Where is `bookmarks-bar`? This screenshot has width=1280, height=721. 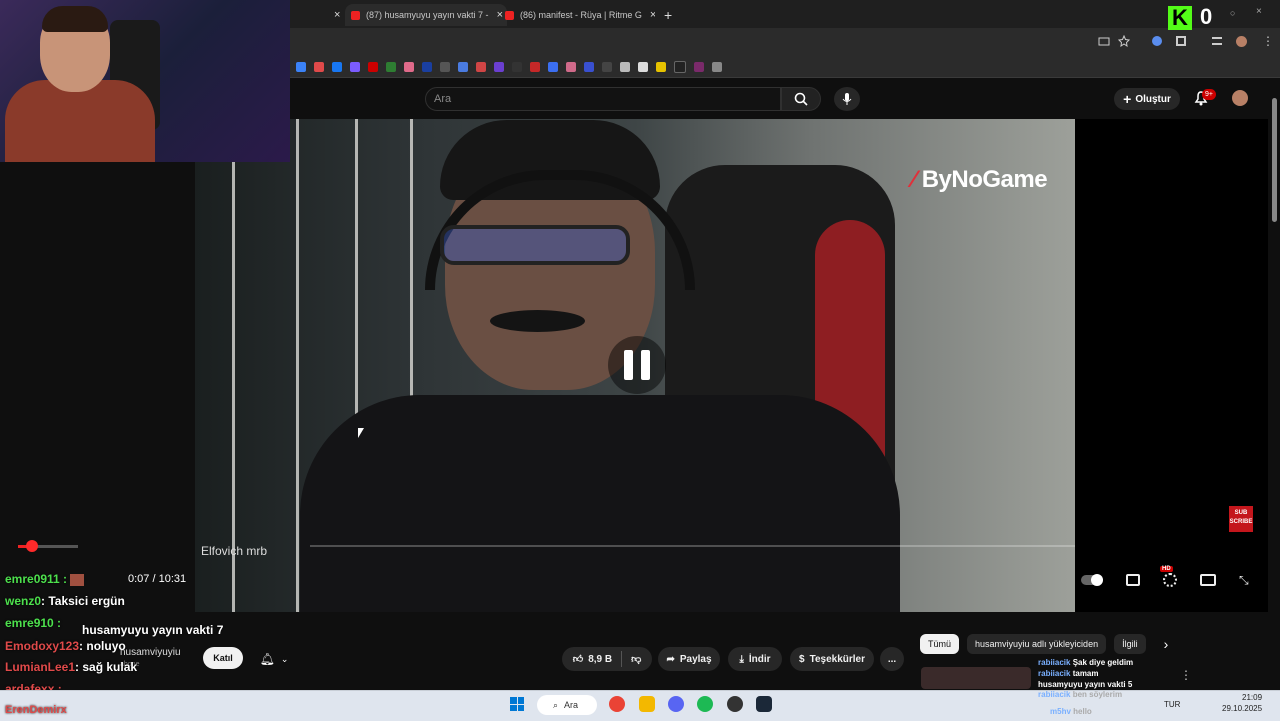 bookmarks-bar is located at coordinates (785, 67).